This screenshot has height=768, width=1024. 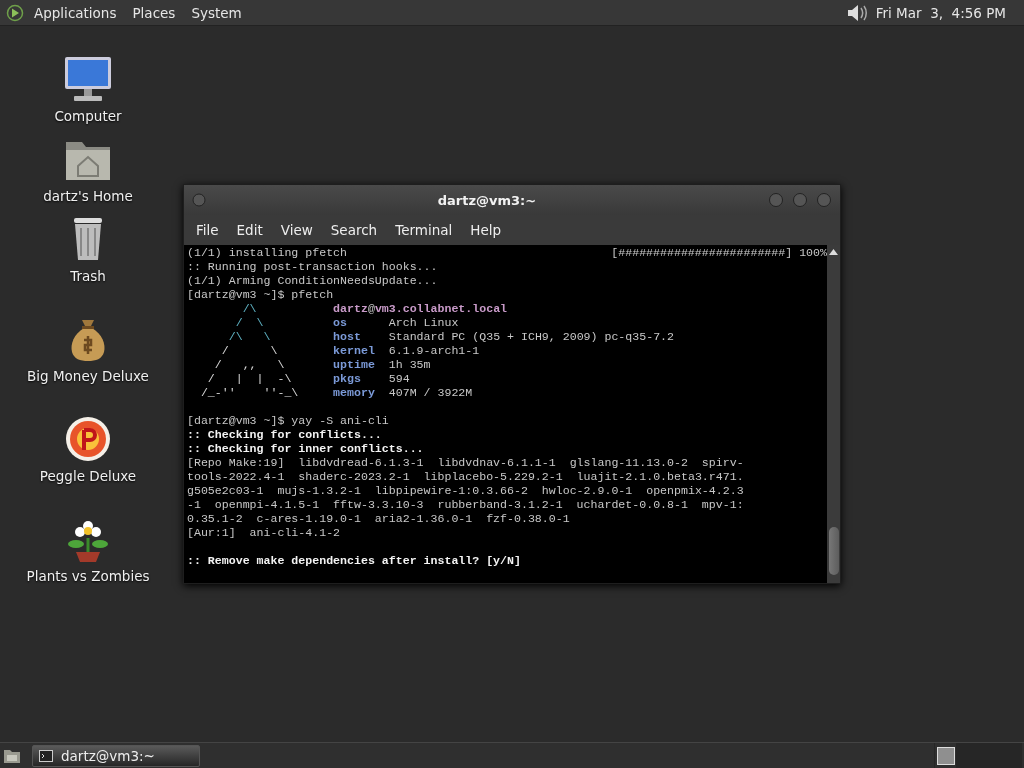 What do you see at coordinates (486, 230) in the screenshot?
I see `menu-item: Help` at bounding box center [486, 230].